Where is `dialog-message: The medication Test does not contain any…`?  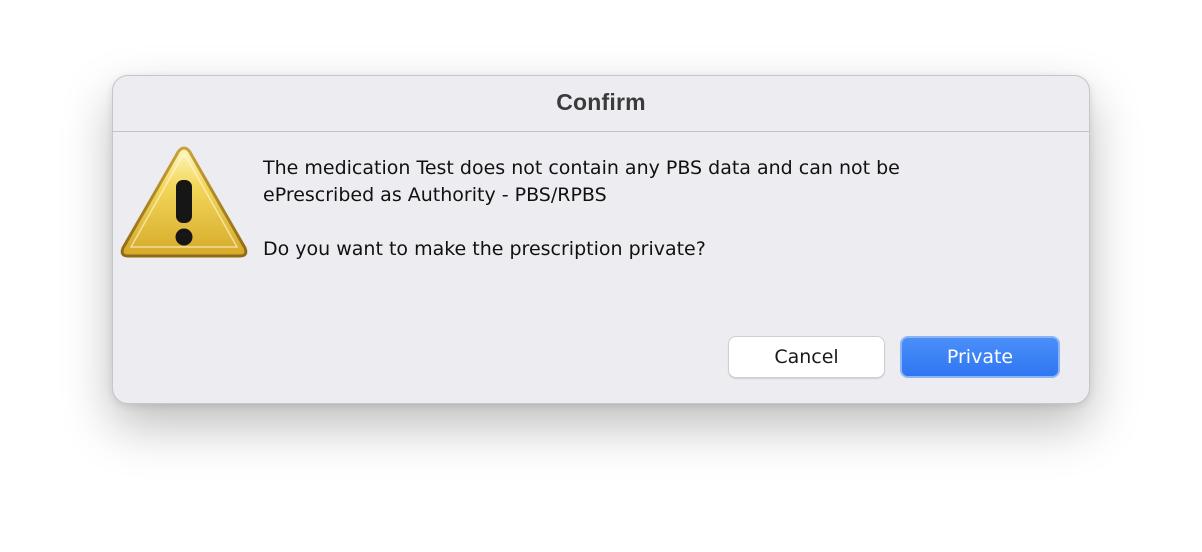
dialog-message: The medication Test does not contain any… is located at coordinates (663, 209).